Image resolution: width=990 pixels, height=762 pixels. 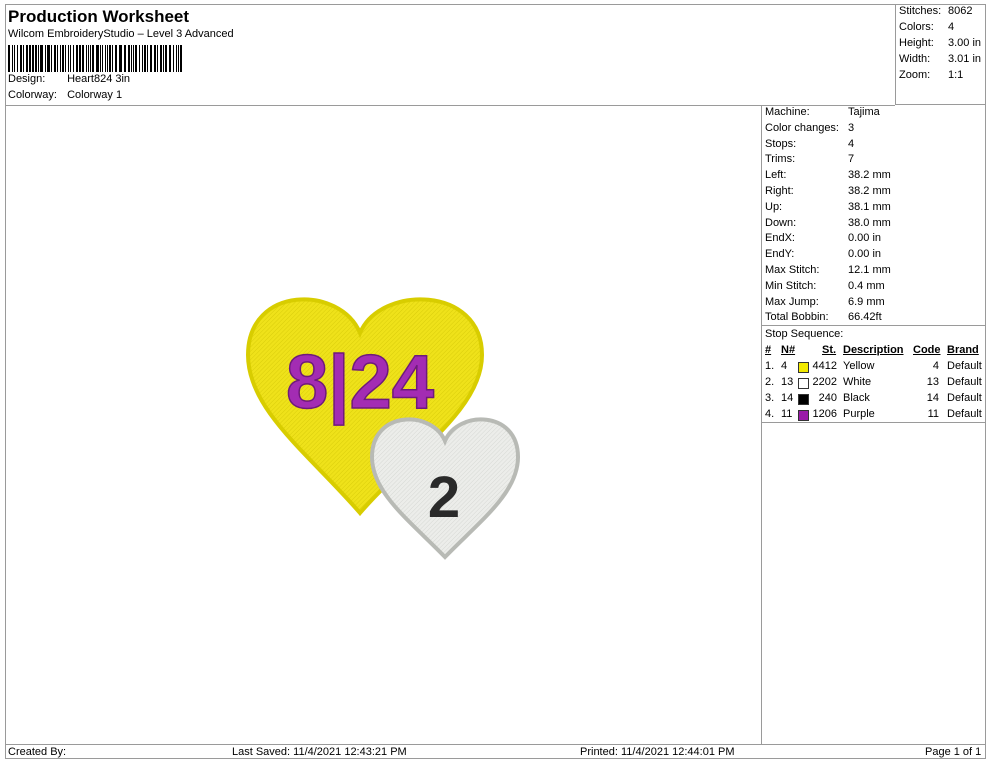 I want to click on colors-row: Colors: 4, so click(x=926, y=27).